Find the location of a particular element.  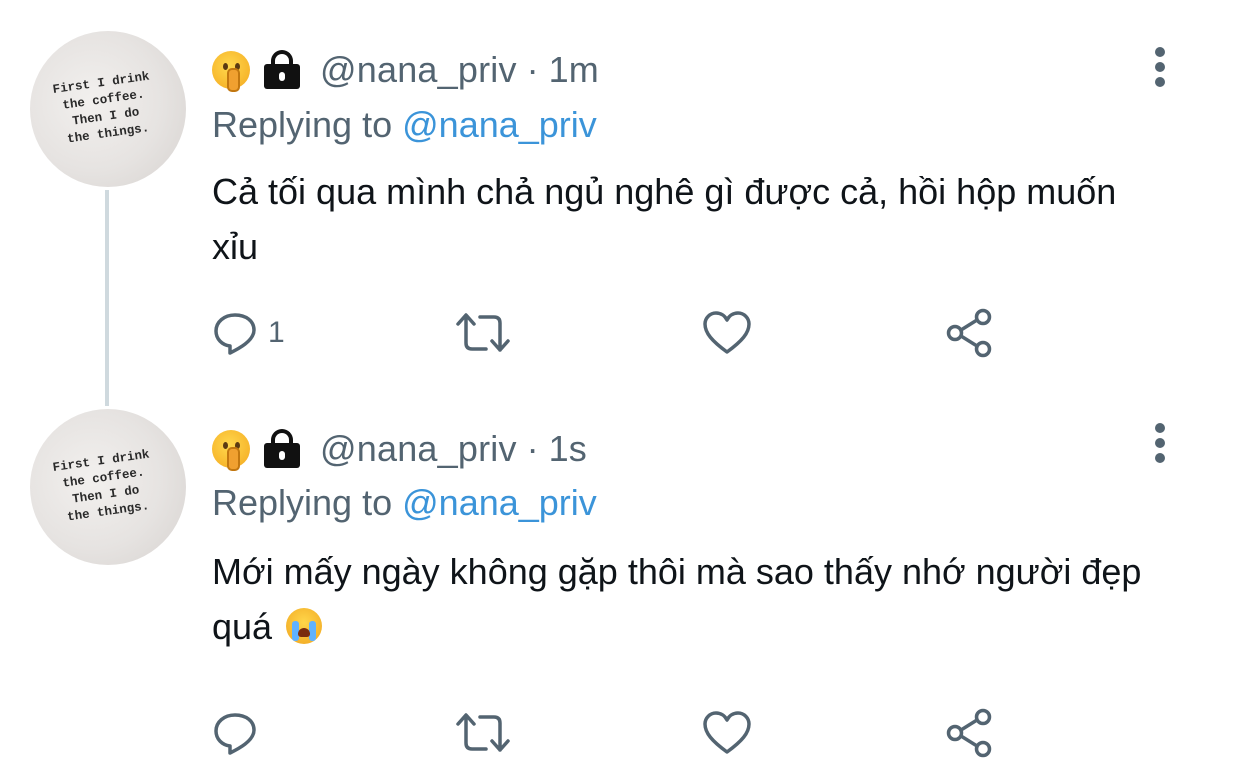

reply-button: 1 is located at coordinates (248, 333).